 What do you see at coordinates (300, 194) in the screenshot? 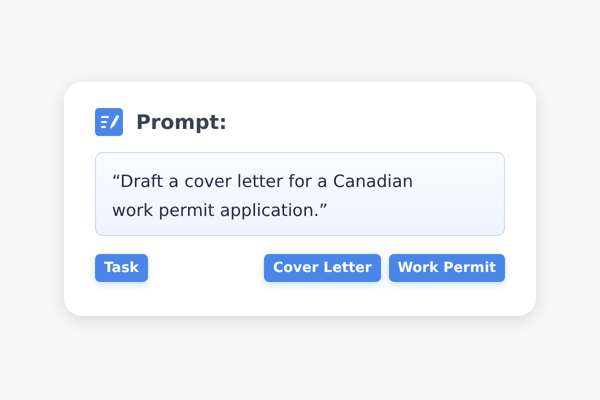
I see `prompt-text-box: “Draft a cover letter for a Canadian work permit application.”` at bounding box center [300, 194].